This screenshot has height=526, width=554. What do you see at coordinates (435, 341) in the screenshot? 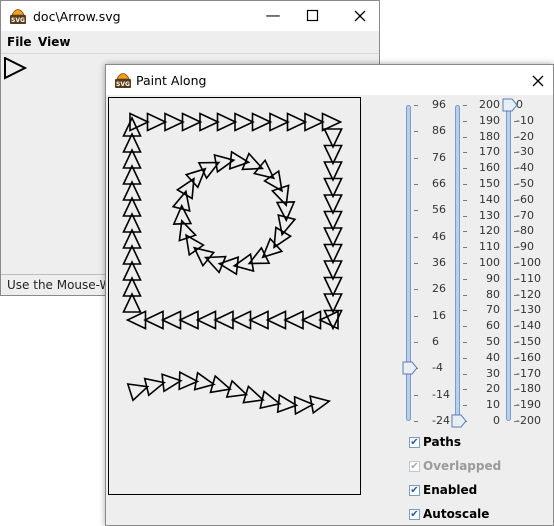
I see `slider1-tick-label: 6` at bounding box center [435, 341].